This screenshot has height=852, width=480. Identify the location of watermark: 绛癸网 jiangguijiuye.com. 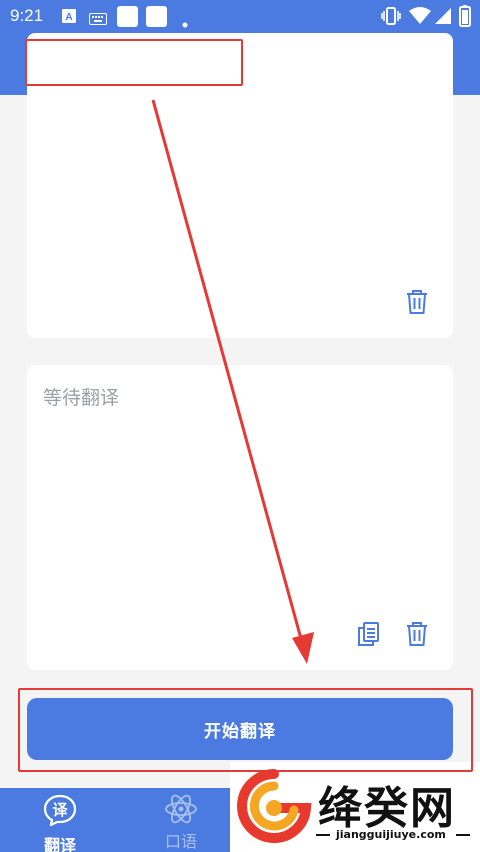
(355, 807).